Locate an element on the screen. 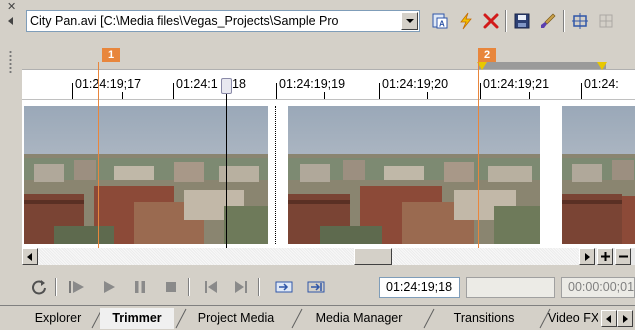 The image size is (635, 330). add-to-timeline-end-icon is located at coordinates (316, 287).